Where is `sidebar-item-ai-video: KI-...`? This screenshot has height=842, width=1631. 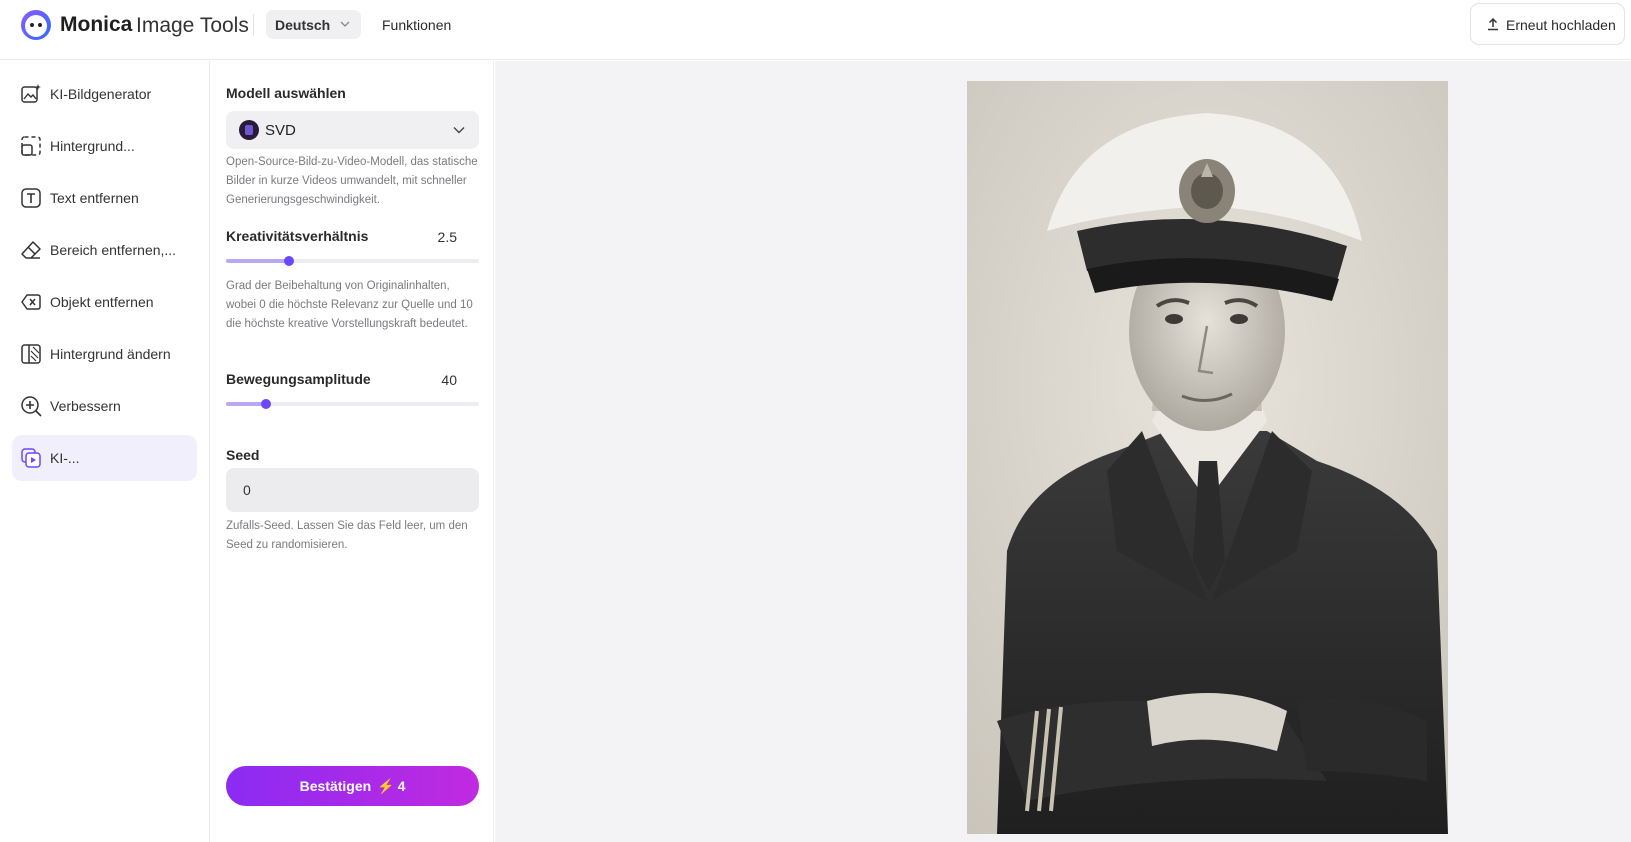
sidebar-item-ai-video: KI-... is located at coordinates (104, 458).